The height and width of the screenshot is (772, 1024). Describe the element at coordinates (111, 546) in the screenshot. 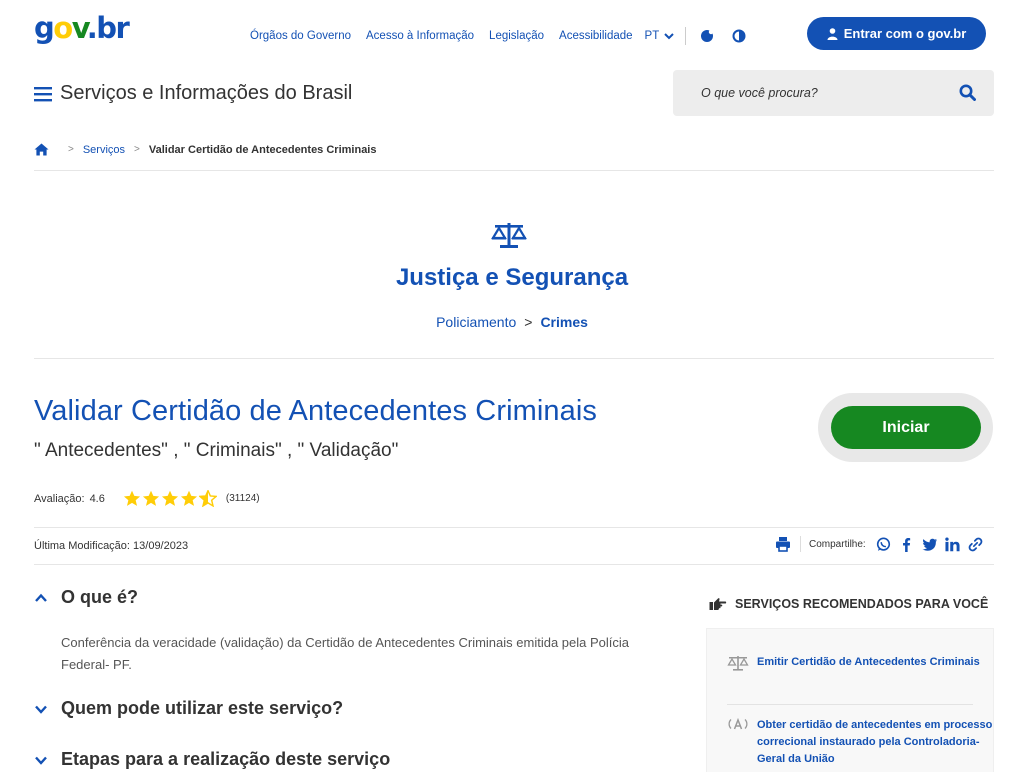

I see `last-modified: Última Modificação: 13/09/2023` at that location.